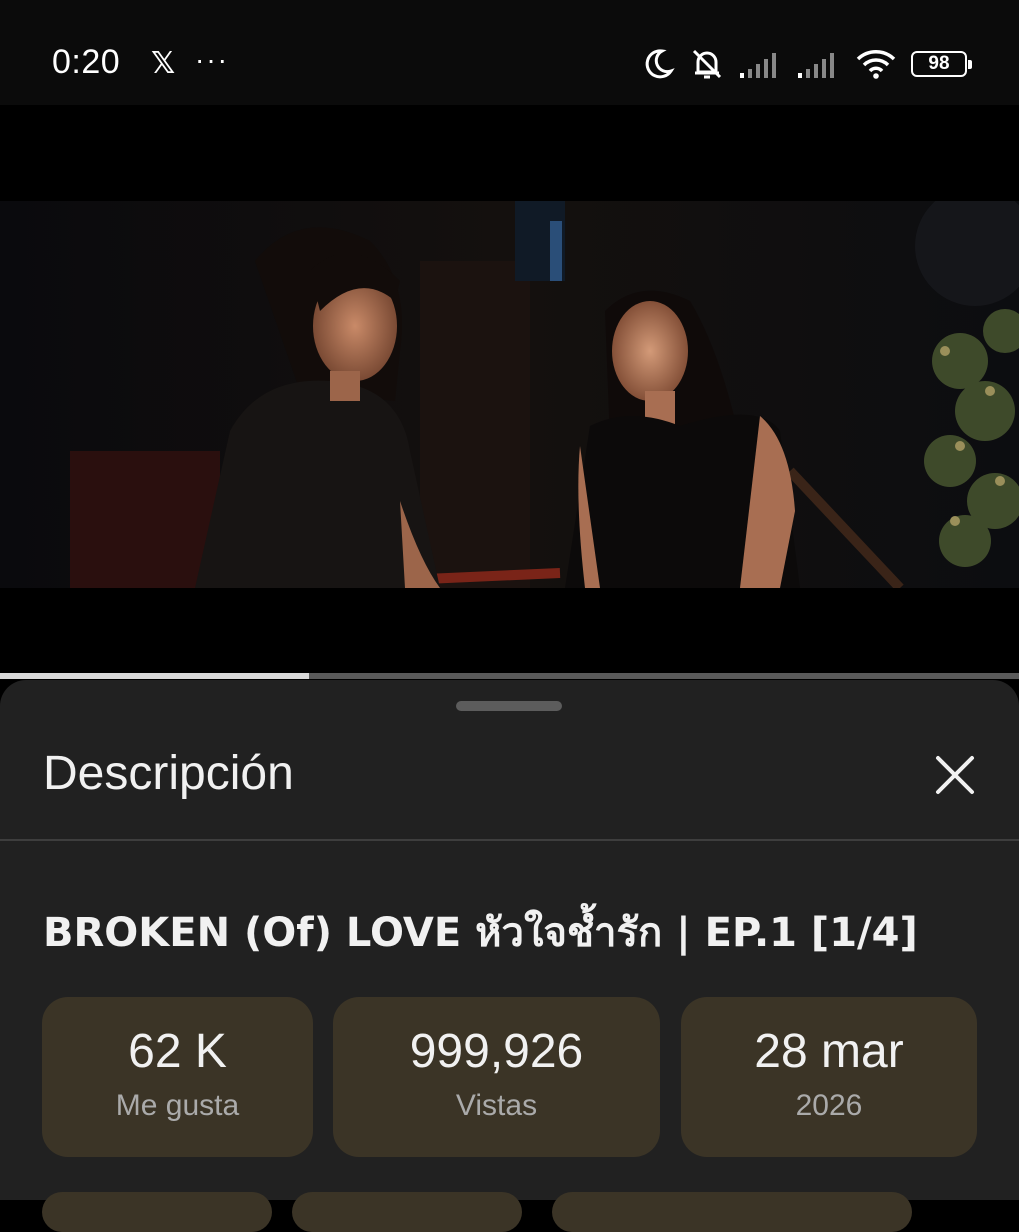  I want to click on bell-off-icon, so click(707, 64).